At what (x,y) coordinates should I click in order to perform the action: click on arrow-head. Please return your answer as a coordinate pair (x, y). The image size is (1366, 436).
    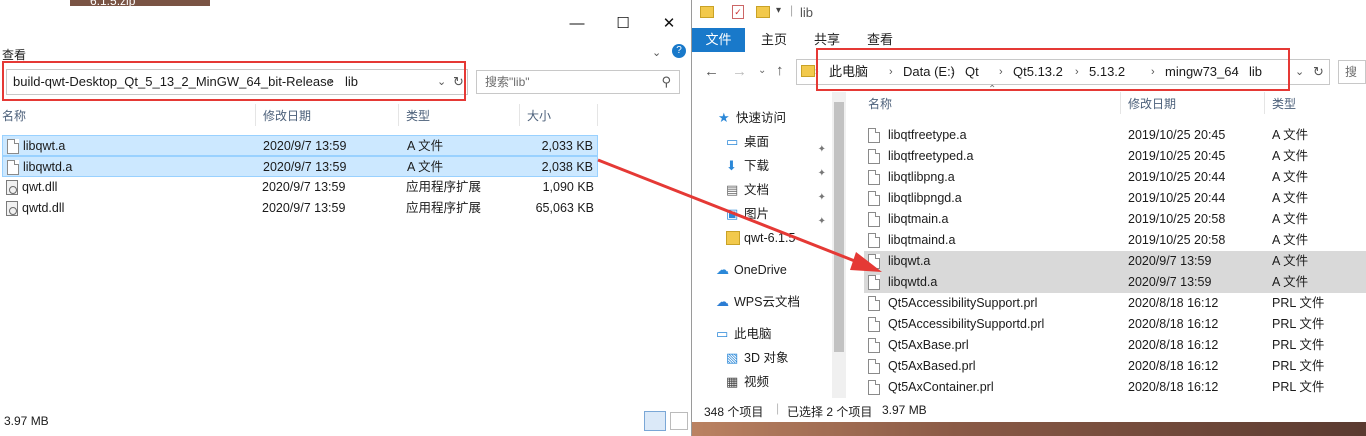
    Looking at the image, I should click on (866, 262).